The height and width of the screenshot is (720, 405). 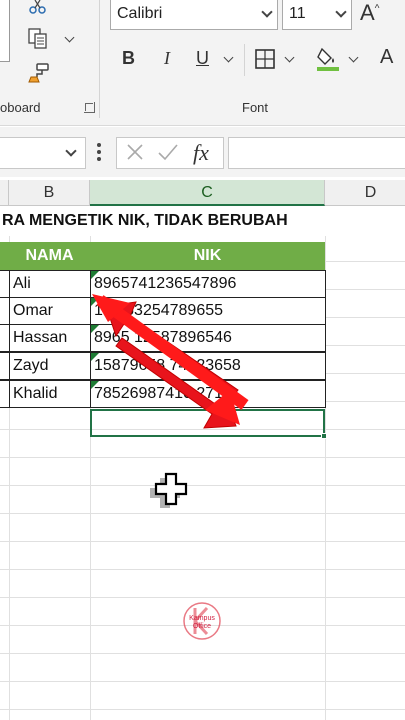 I want to click on underline-button: U, so click(x=202, y=58).